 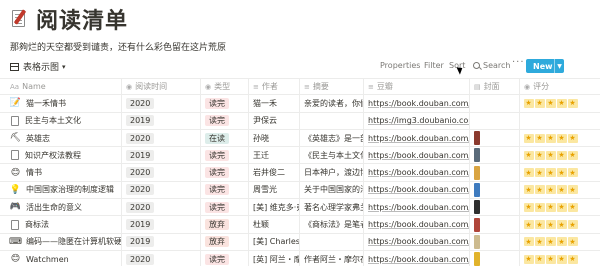 What do you see at coordinates (64, 87) in the screenshot?
I see `column-header-name: Aa Name` at bounding box center [64, 87].